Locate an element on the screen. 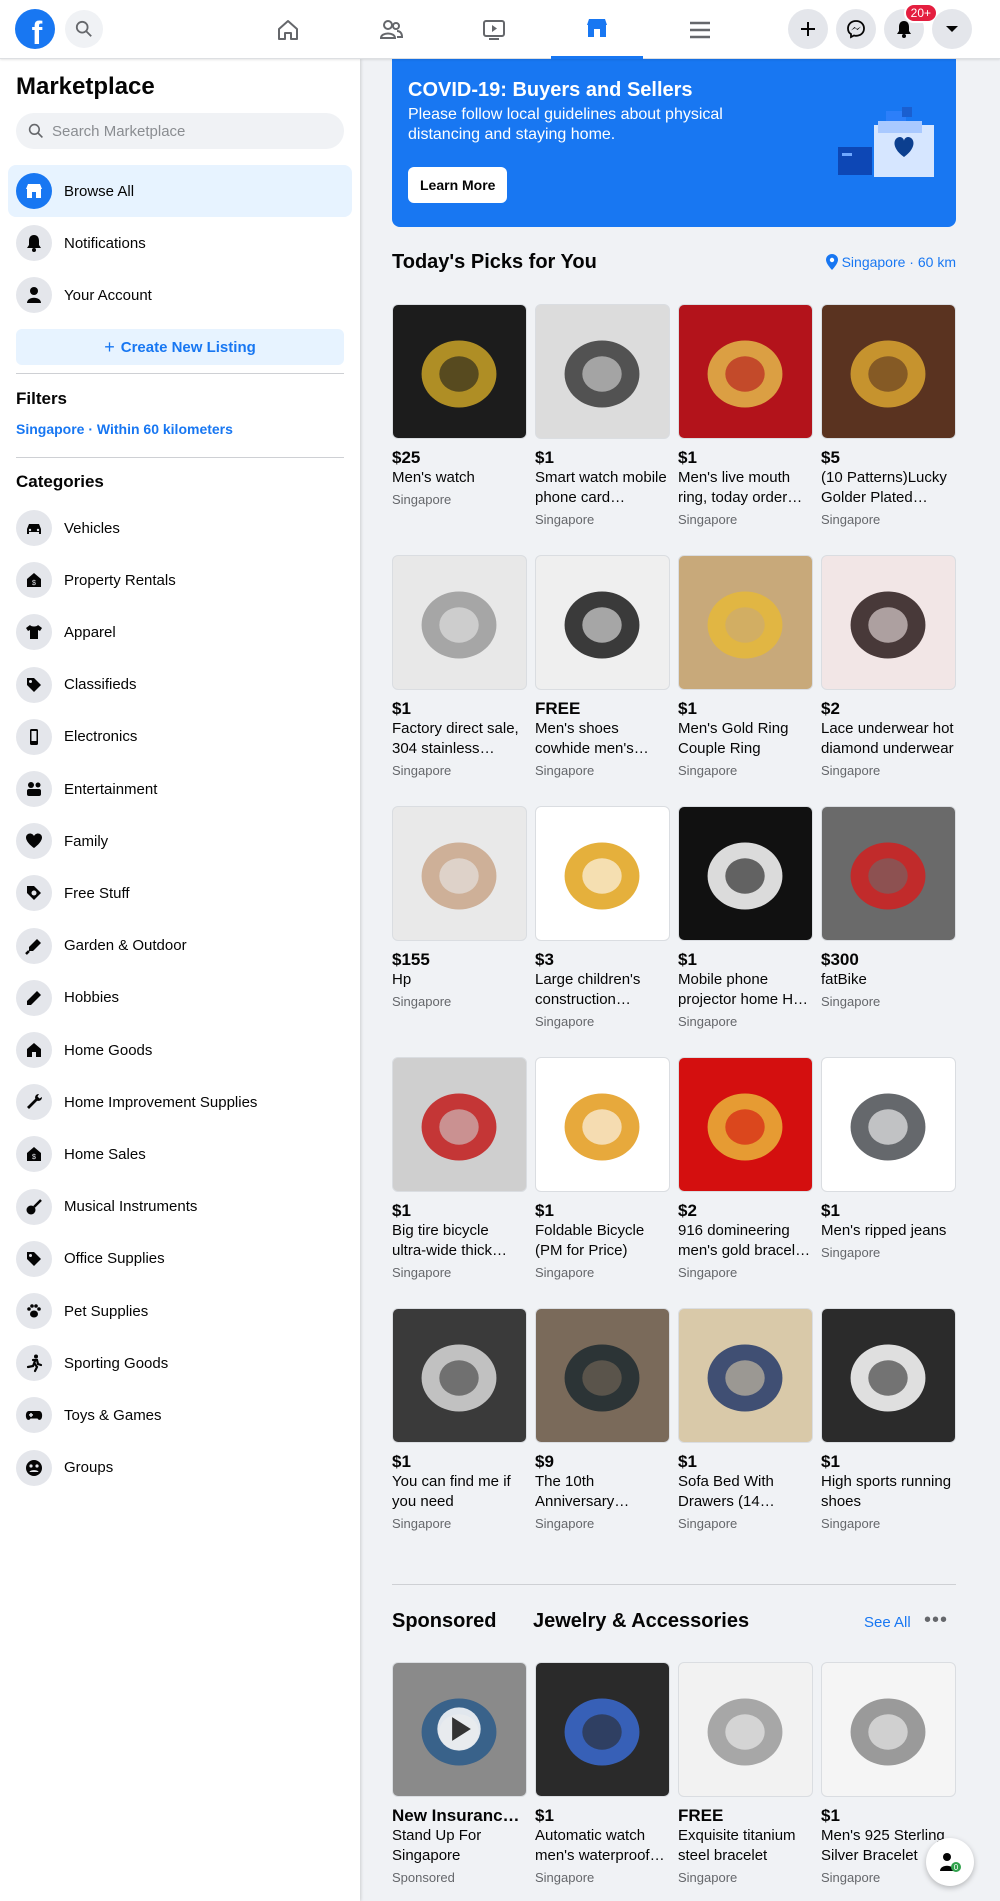 The image size is (1000, 1901). sidebar-item-free-stuff: Free Stuff is located at coordinates (180, 893).